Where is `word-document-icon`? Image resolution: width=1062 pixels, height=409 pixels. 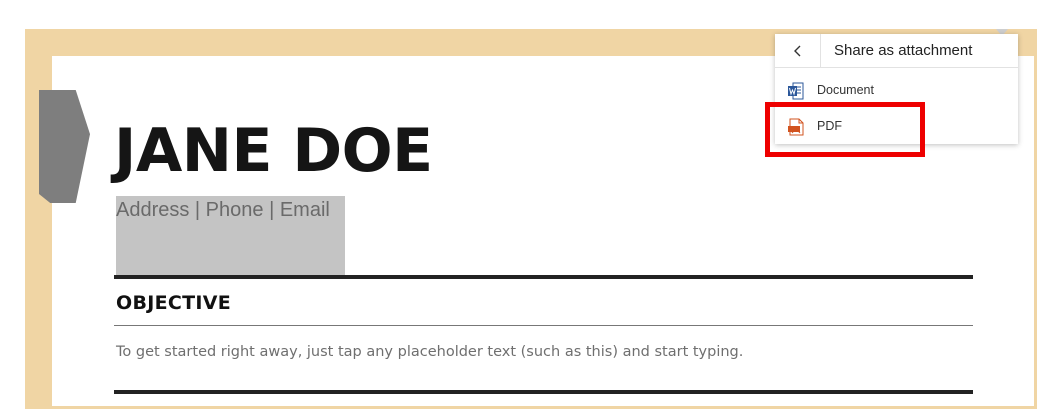
word-document-icon is located at coordinates (796, 91).